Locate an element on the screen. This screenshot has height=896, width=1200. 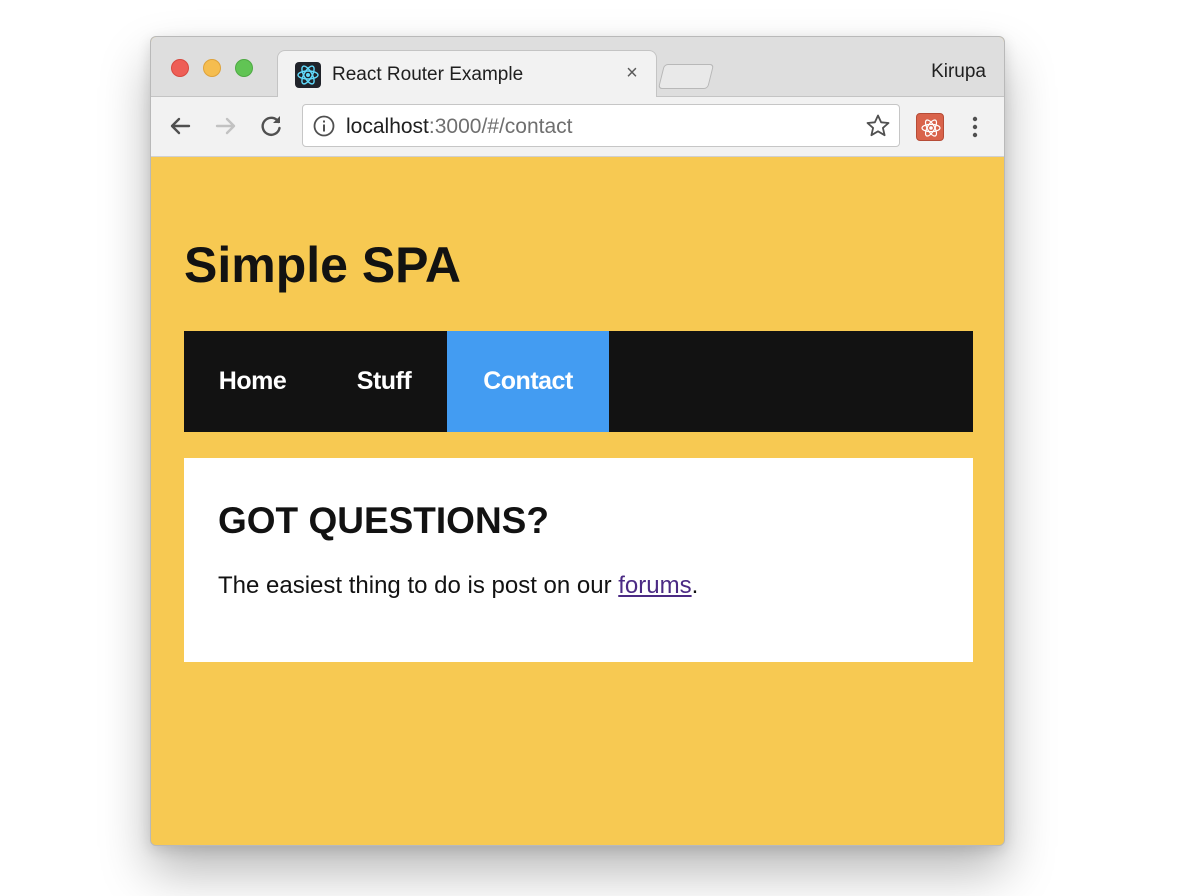
url-host: localhost is located at coordinates (387, 126).